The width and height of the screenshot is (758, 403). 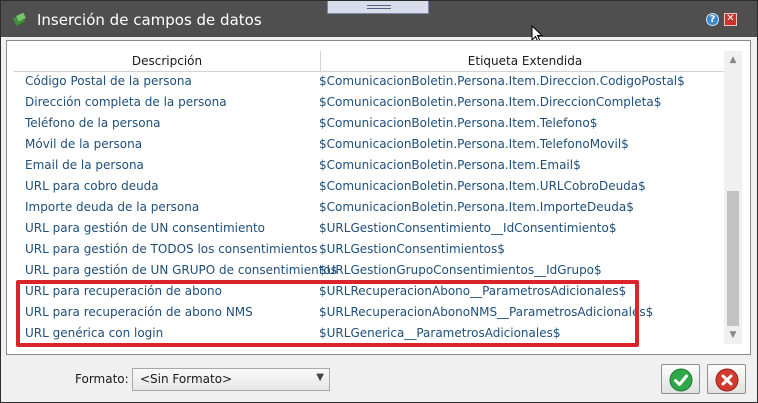 What do you see at coordinates (186, 379) in the screenshot?
I see `format-select-value: <Sin Formato>` at bounding box center [186, 379].